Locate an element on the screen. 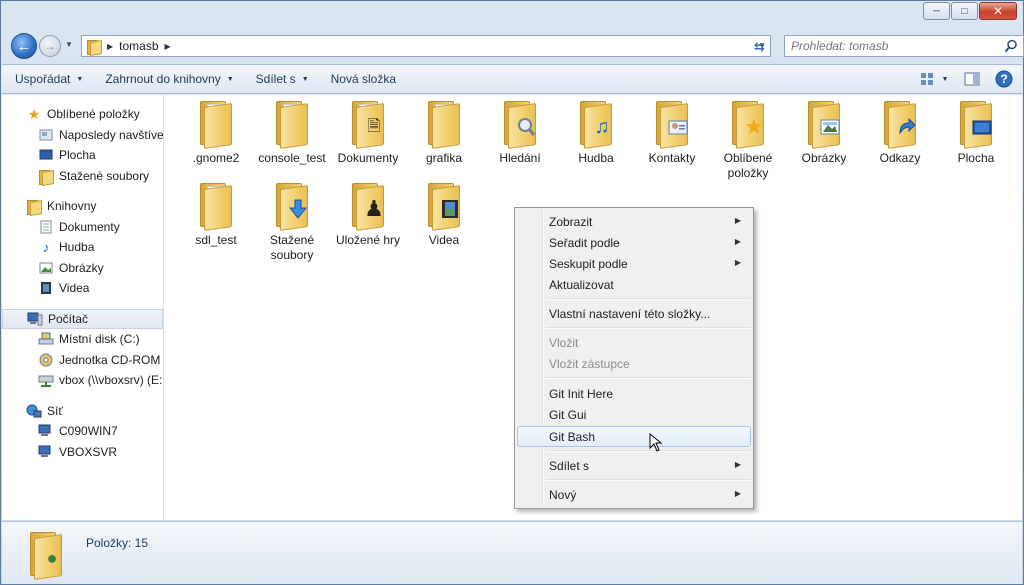 The height and width of the screenshot is (585, 1024). help-button: ? is located at coordinates (1004, 79).